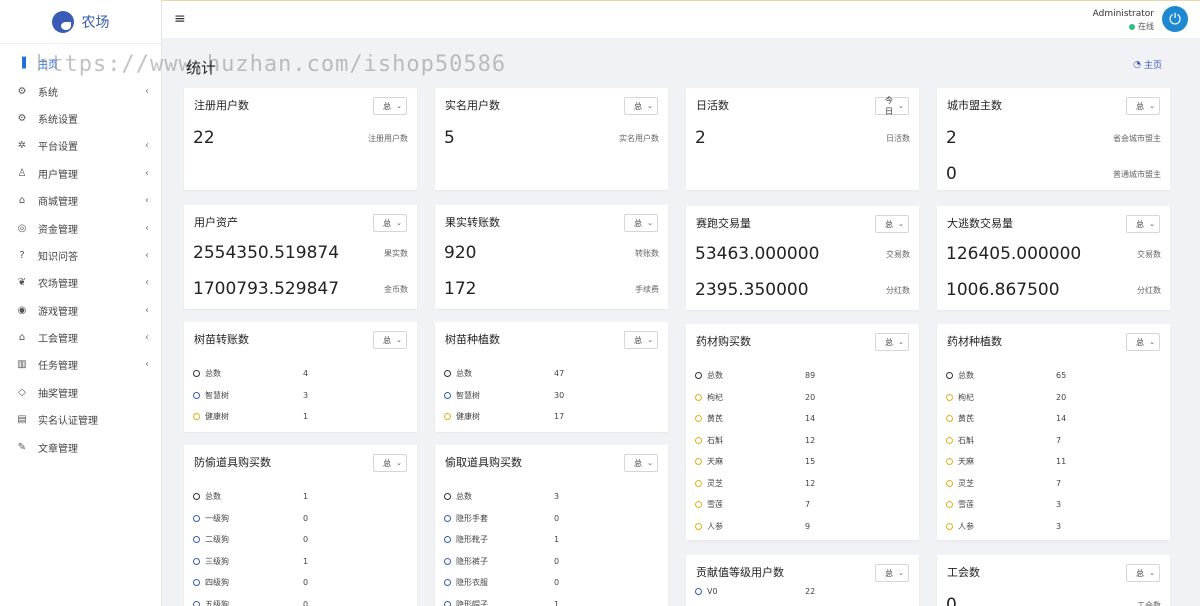 This screenshot has width=1200, height=606. What do you see at coordinates (551, 289) in the screenshot?
I see `stat-row: 172 手续费` at bounding box center [551, 289].